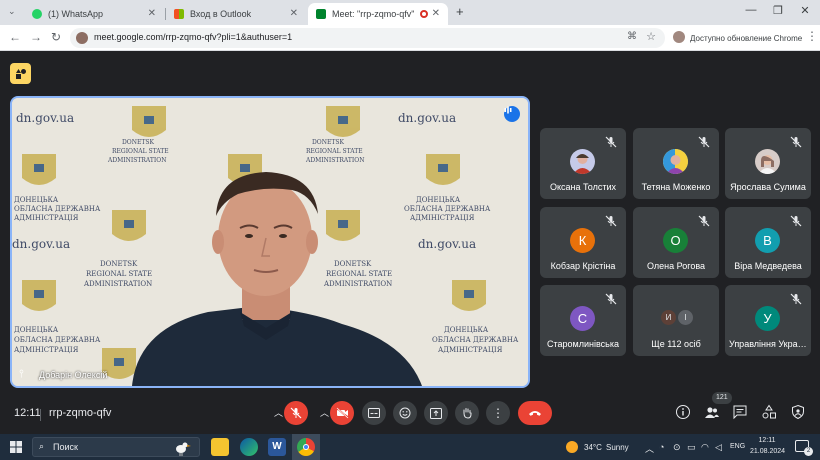 This screenshot has height=460, width=820. I want to click on camera-toggle-button, so click(342, 413).